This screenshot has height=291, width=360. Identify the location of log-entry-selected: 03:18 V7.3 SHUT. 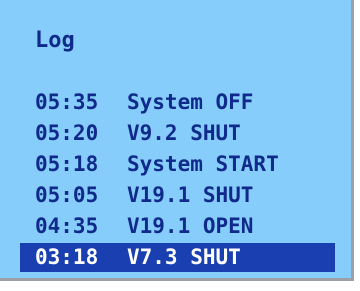
(177, 257).